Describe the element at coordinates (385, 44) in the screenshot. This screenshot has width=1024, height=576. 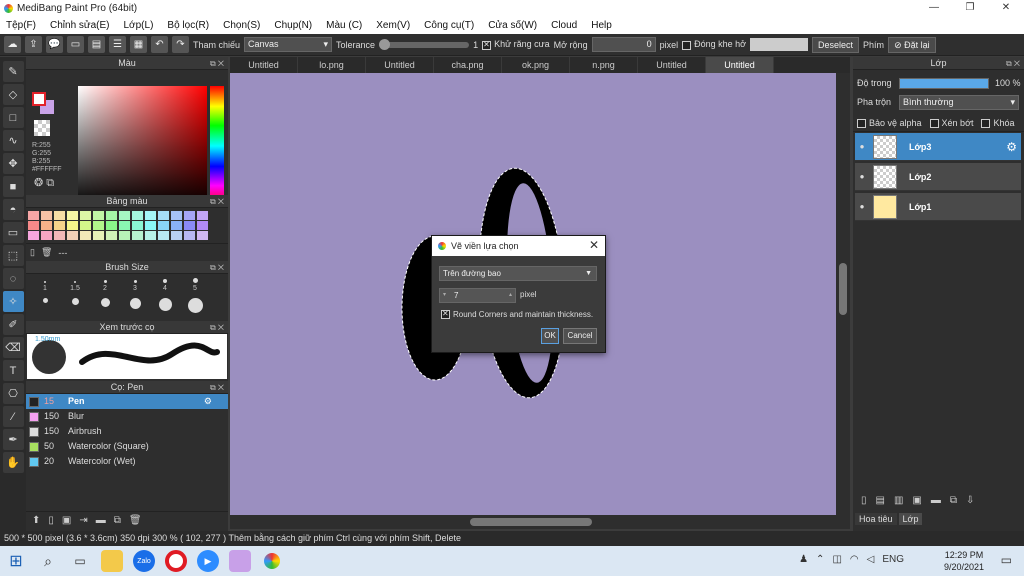
I see `slider-knob` at that location.